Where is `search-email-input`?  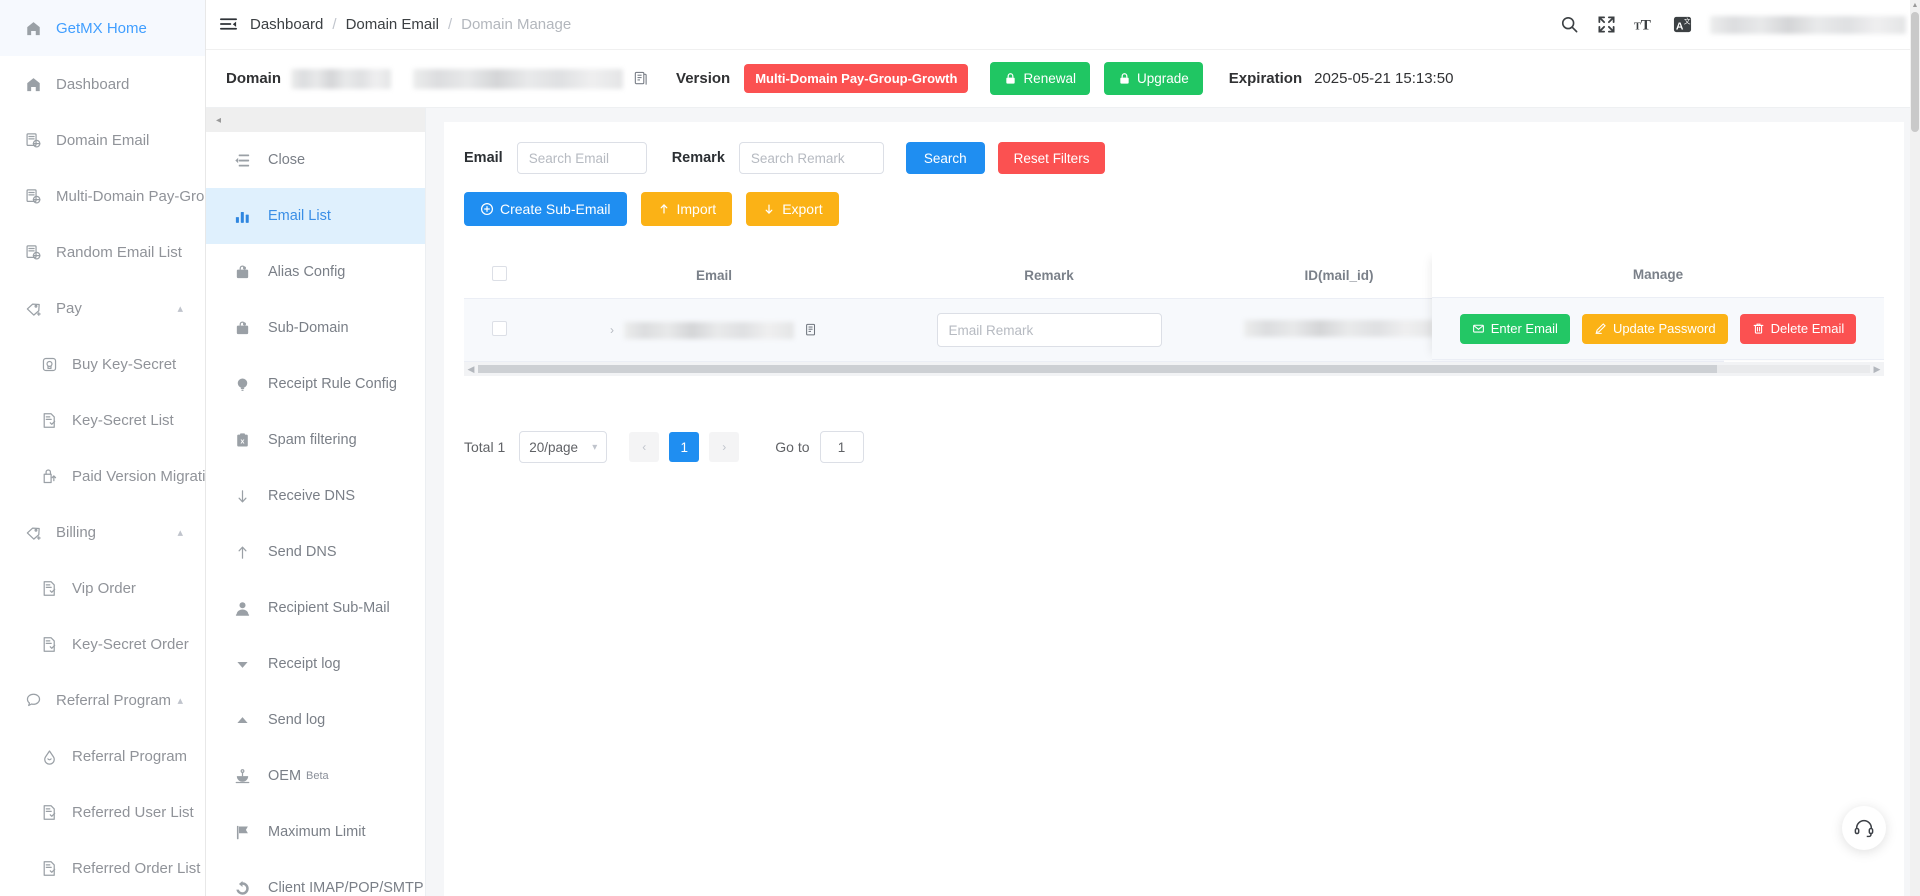 search-email-input is located at coordinates (581, 158).